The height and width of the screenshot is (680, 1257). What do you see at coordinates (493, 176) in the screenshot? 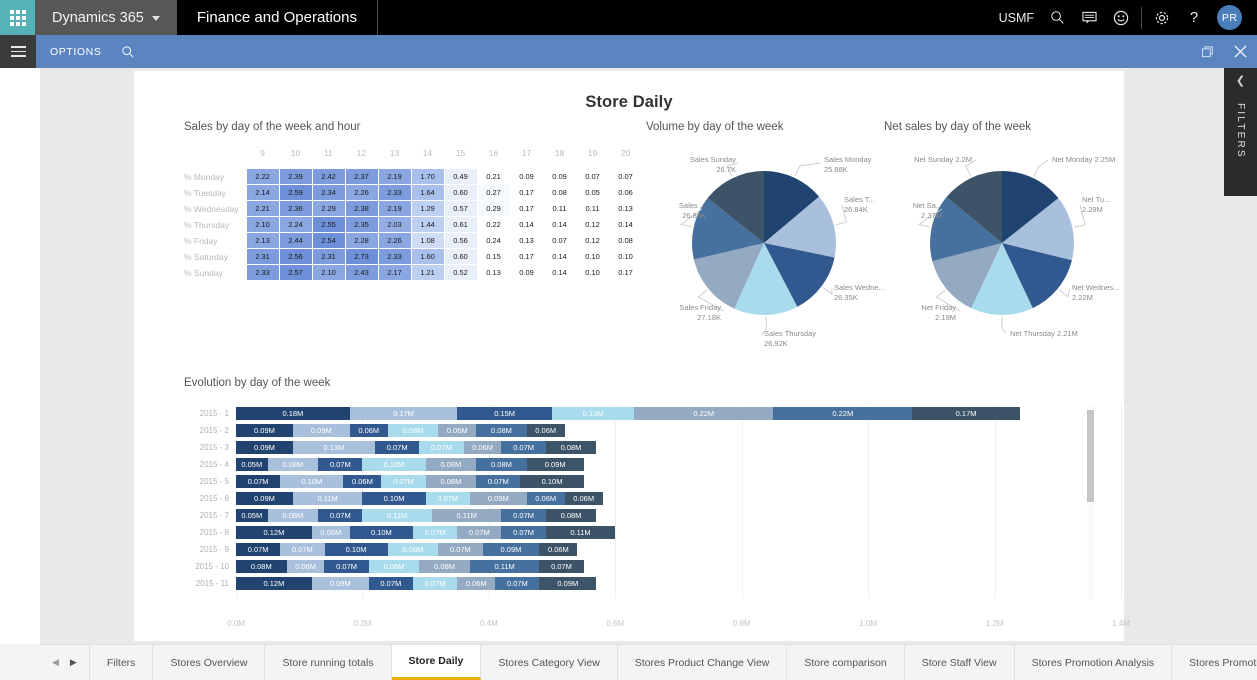
I see `matrix-cell: 0.21` at bounding box center [493, 176].